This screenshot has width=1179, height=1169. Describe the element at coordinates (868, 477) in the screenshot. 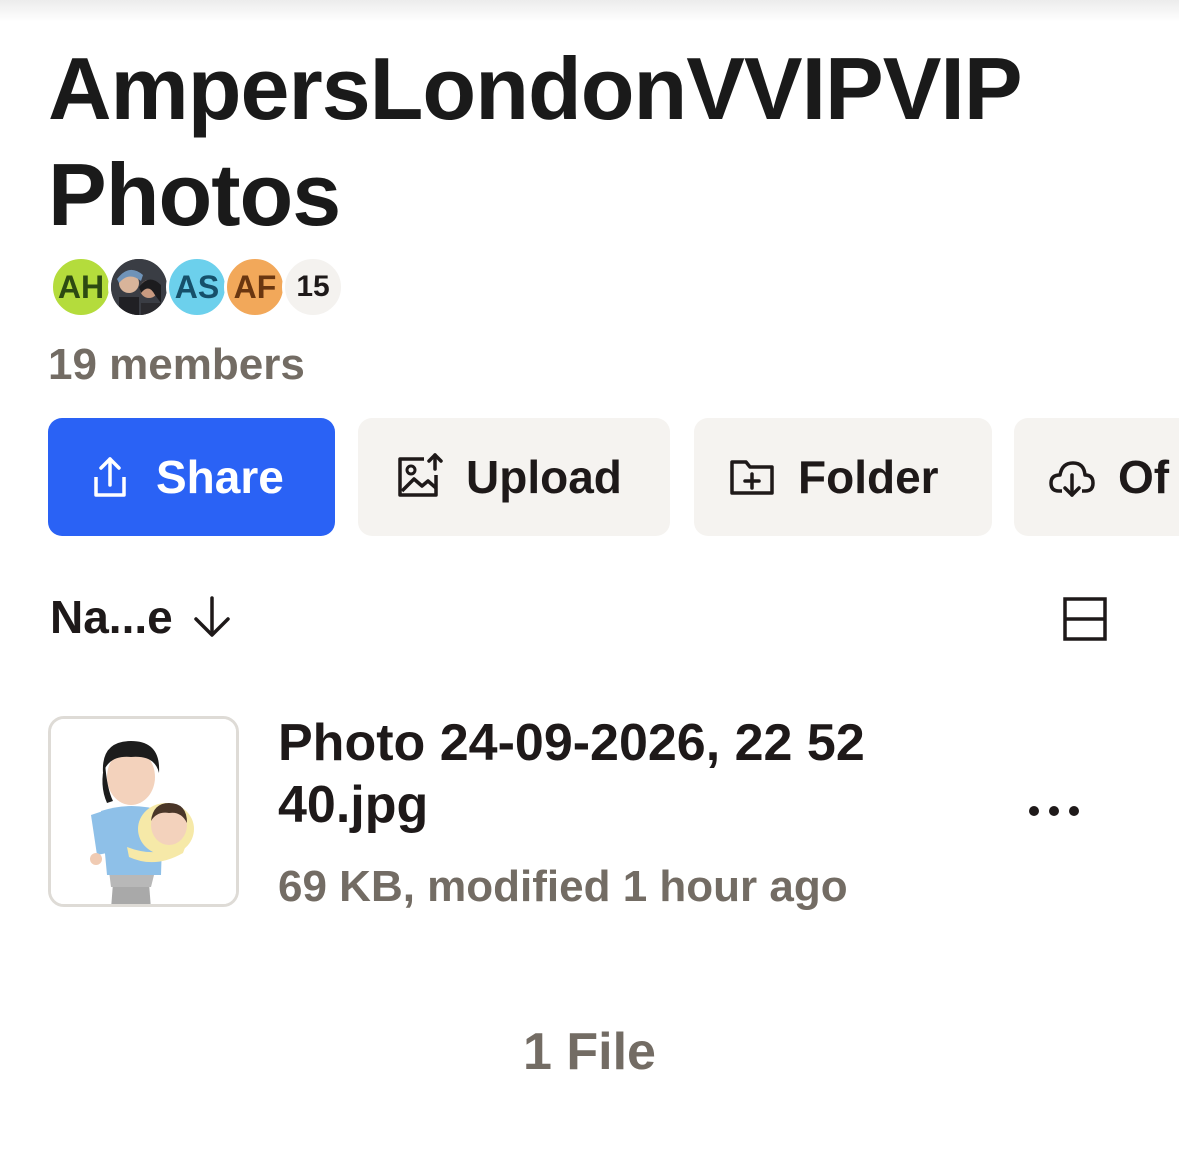

I see `folder-label: Folder` at that location.